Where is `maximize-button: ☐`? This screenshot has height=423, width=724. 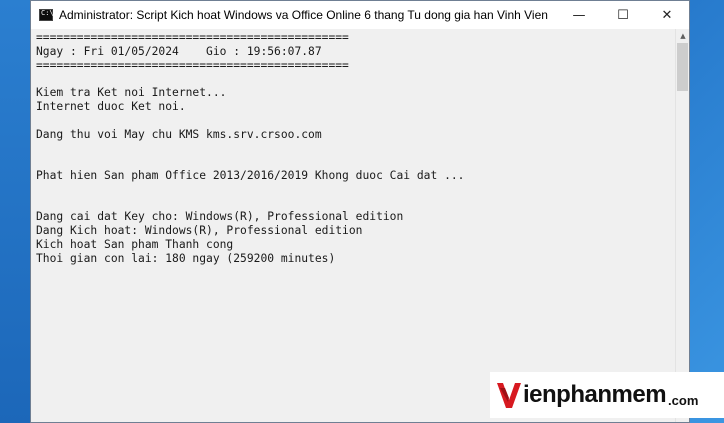 maximize-button: ☐ is located at coordinates (623, 15).